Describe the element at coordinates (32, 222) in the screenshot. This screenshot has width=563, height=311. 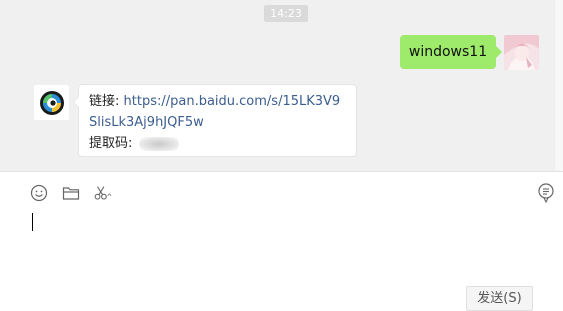
I see `text-cursor` at that location.